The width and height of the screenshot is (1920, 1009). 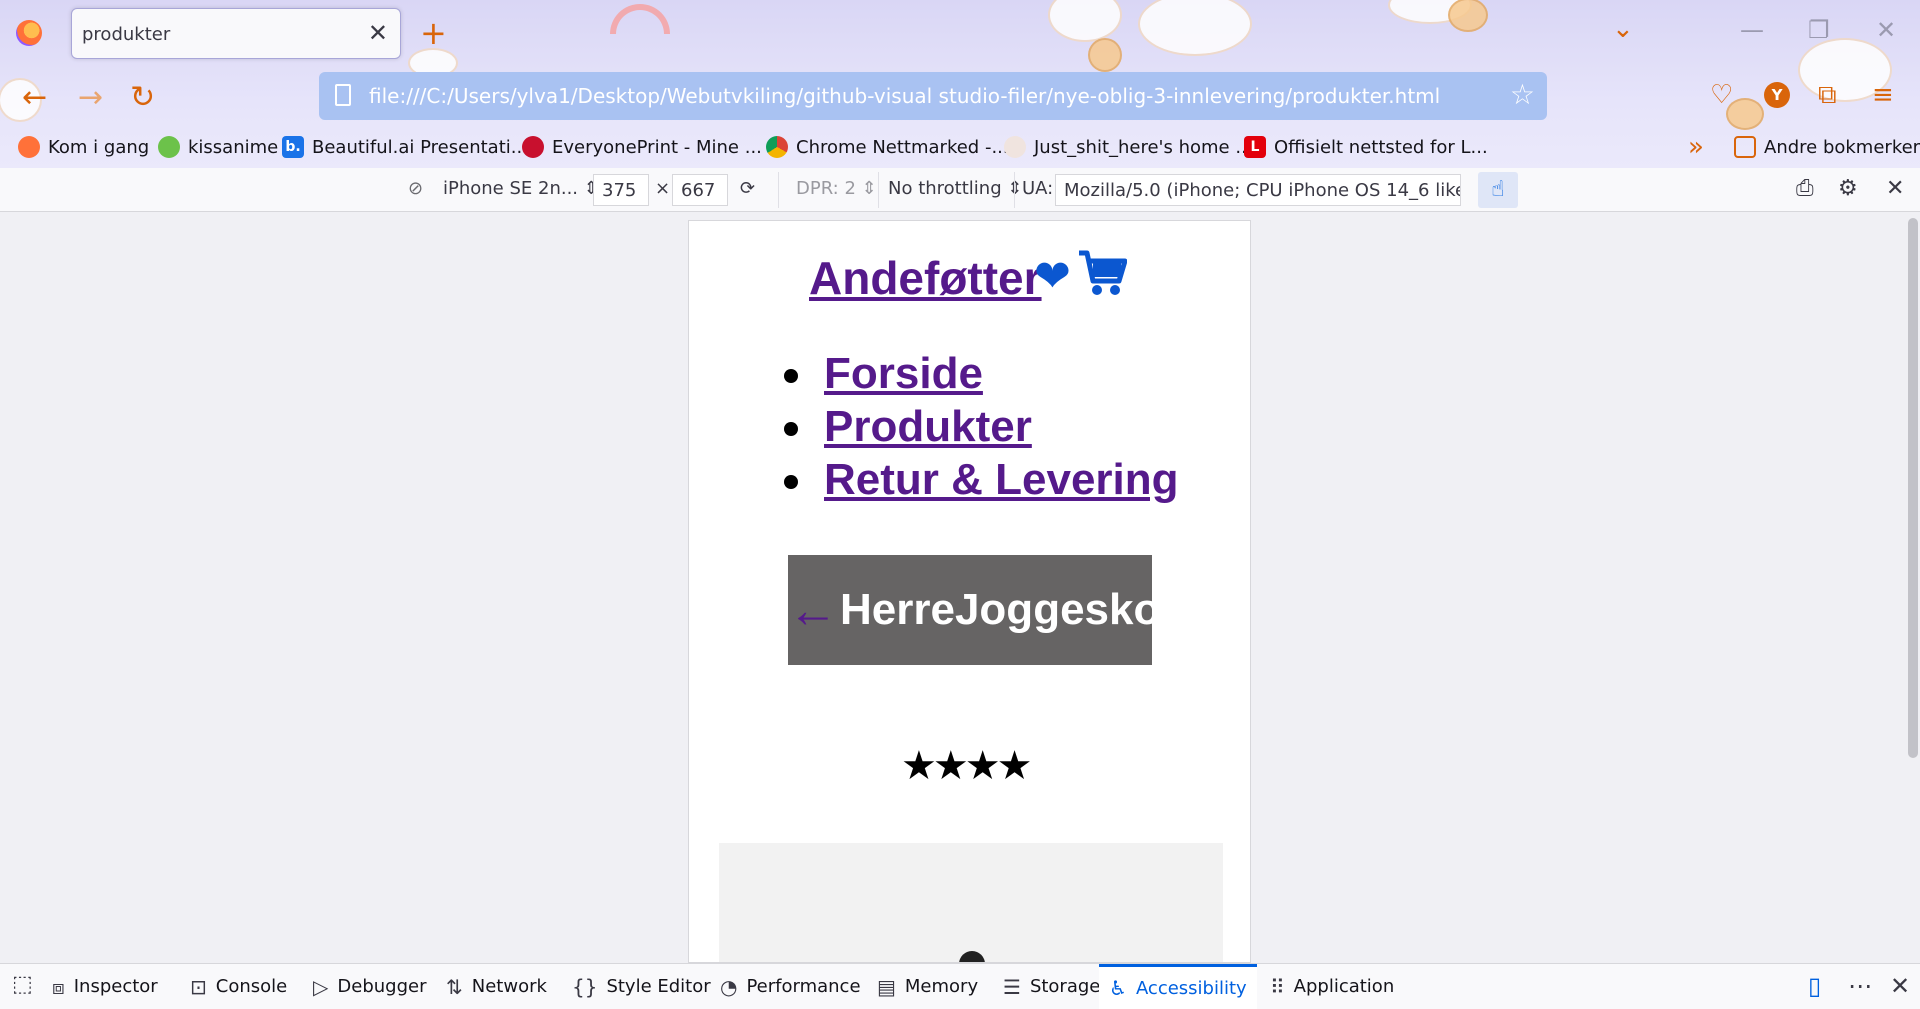 I want to click on nav-link-retur-levering: Retur & Levering, so click(x=1001, y=479).